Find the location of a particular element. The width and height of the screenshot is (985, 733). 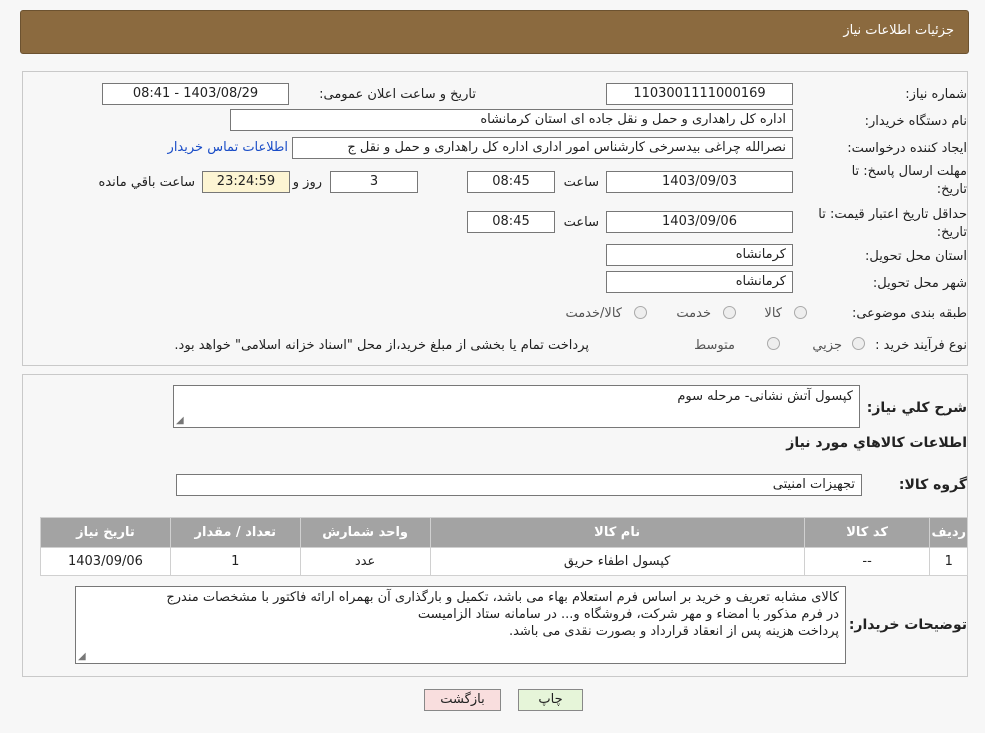

province-label: استان محل تحویل: is located at coordinates (916, 256).